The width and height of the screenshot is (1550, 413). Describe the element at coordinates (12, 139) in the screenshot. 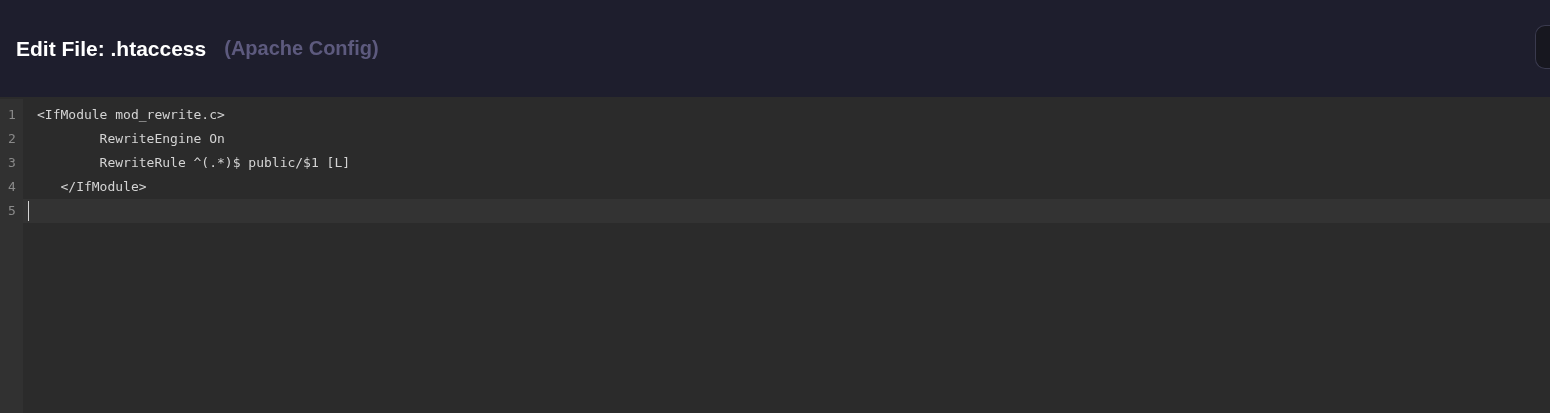

I see `line-number: 2` at that location.